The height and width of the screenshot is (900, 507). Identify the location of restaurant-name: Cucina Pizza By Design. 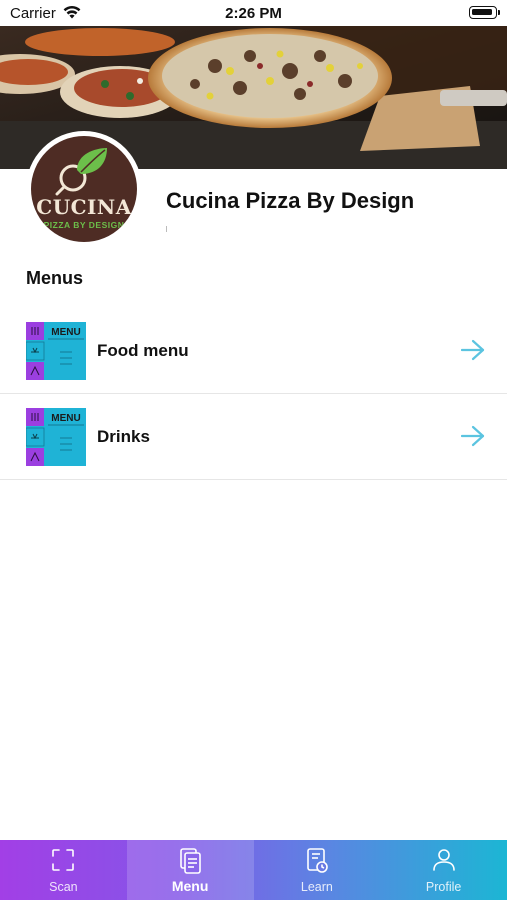
(290, 200).